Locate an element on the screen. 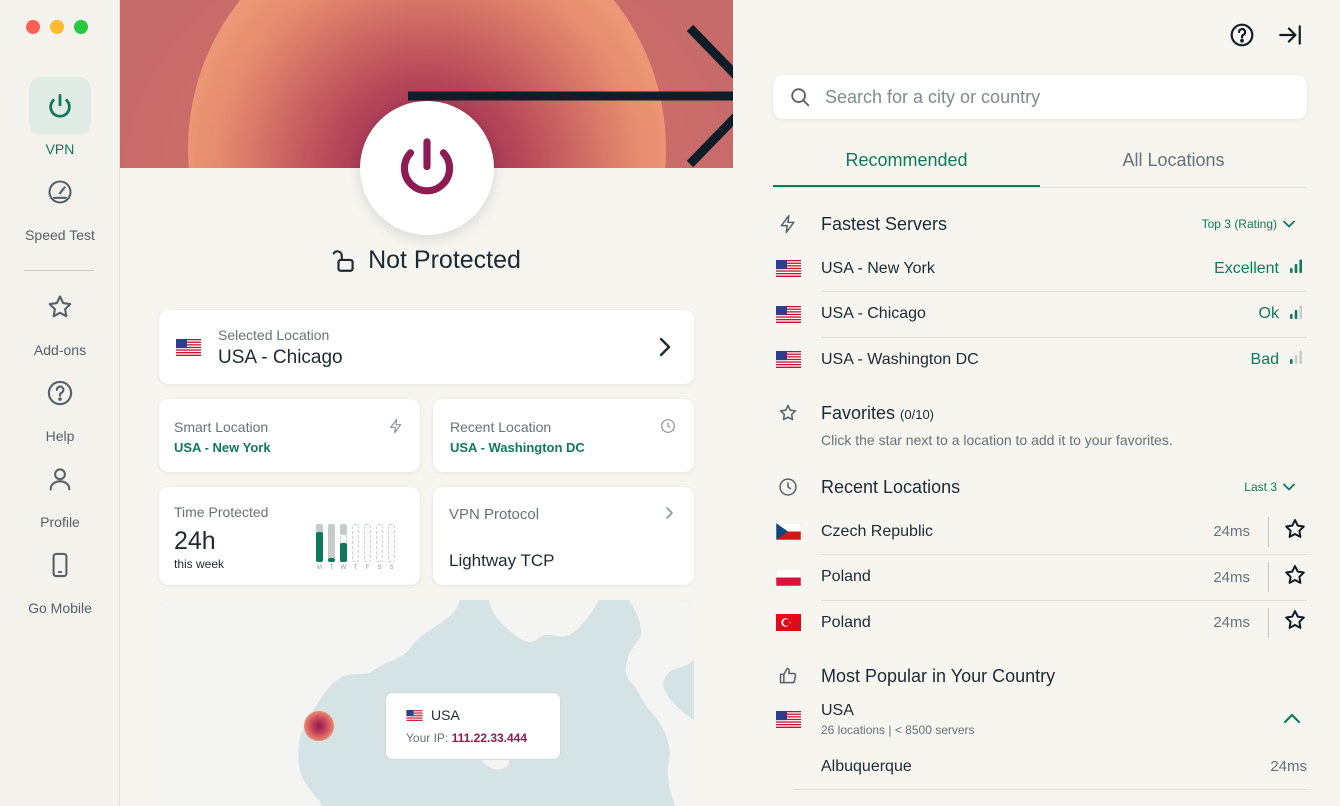 This screenshot has width=1340, height=806. server-quality: Bad is located at coordinates (1264, 359).